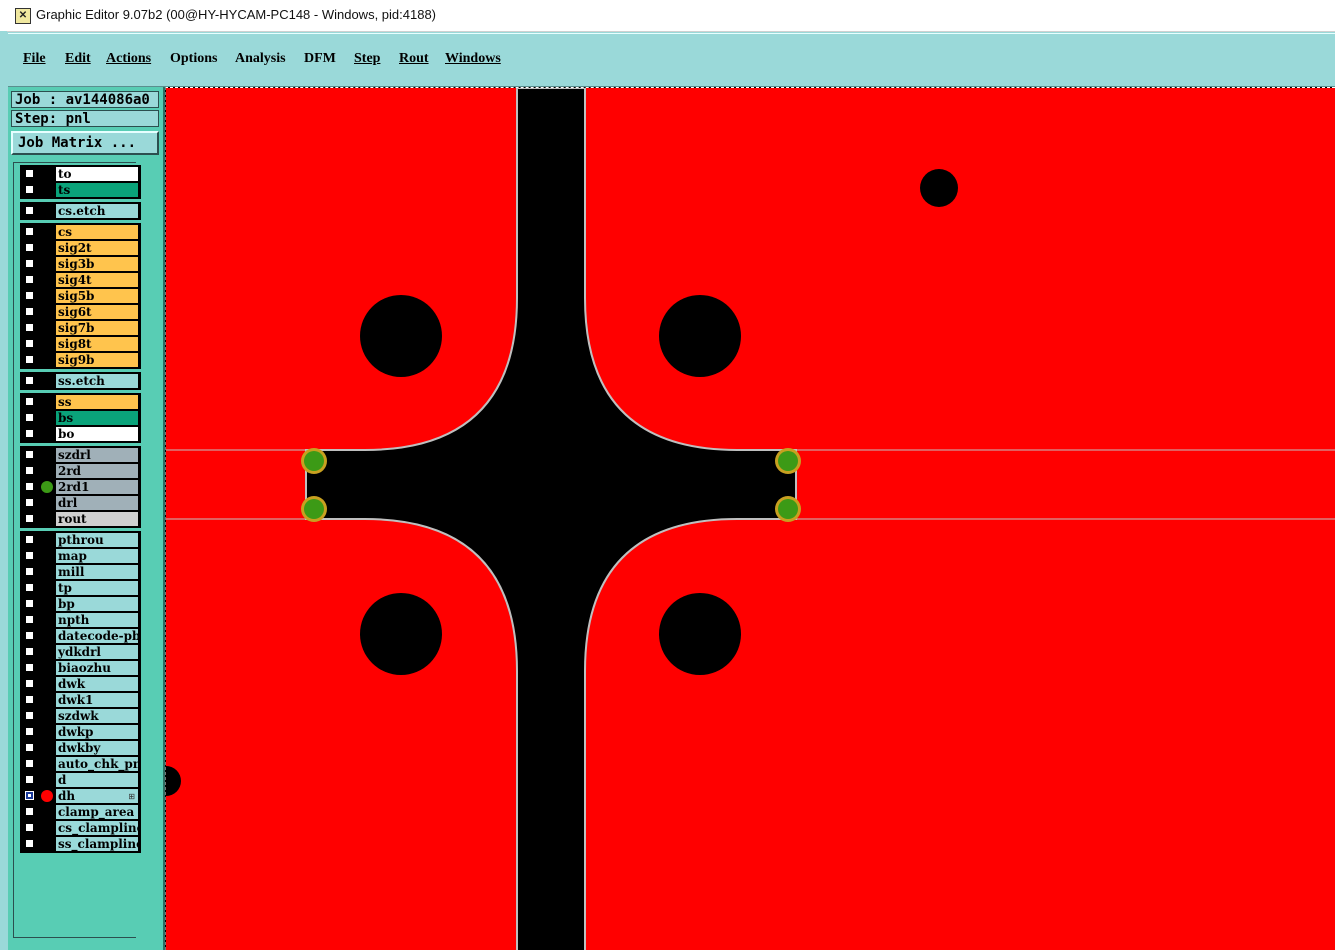 Image resolution: width=1335 pixels, height=950 pixels. I want to click on menu-actions: Actions, so click(128, 59).